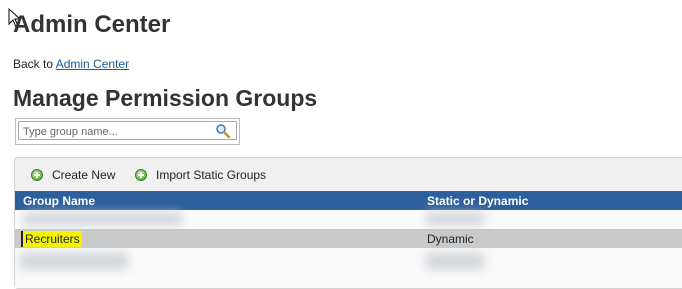  What do you see at coordinates (59, 201) in the screenshot?
I see `column-header-group-name: Group Name` at bounding box center [59, 201].